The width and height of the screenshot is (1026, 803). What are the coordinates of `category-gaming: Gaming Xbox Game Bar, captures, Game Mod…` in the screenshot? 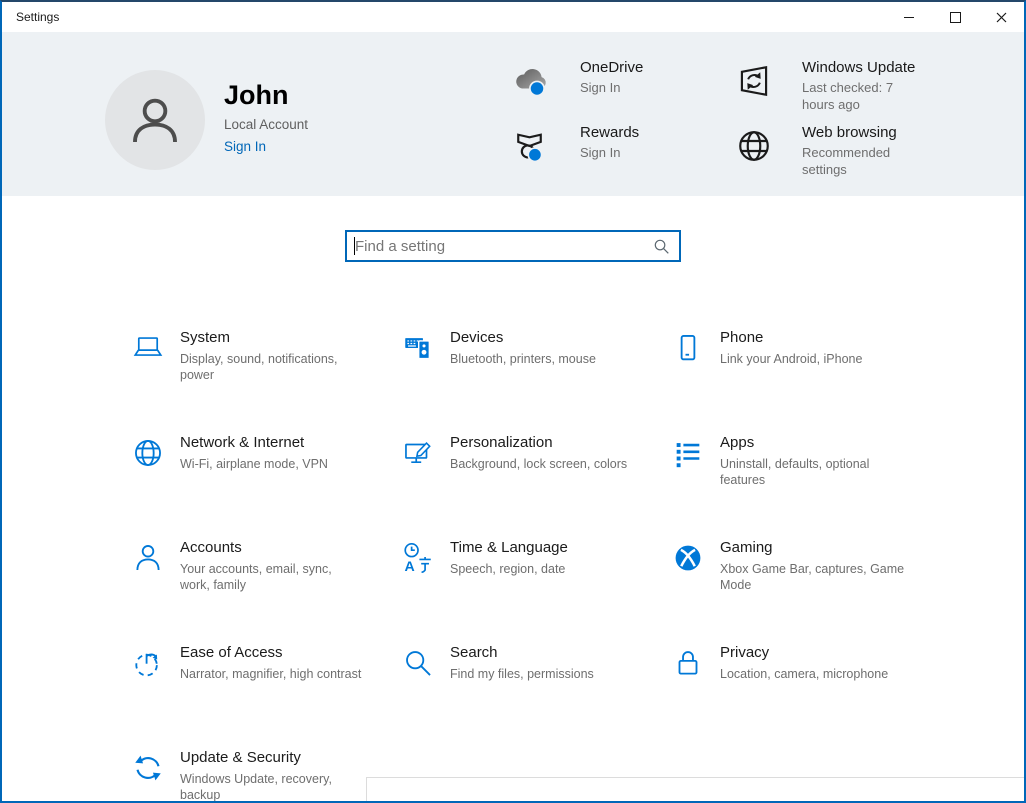 It's located at (806, 590).